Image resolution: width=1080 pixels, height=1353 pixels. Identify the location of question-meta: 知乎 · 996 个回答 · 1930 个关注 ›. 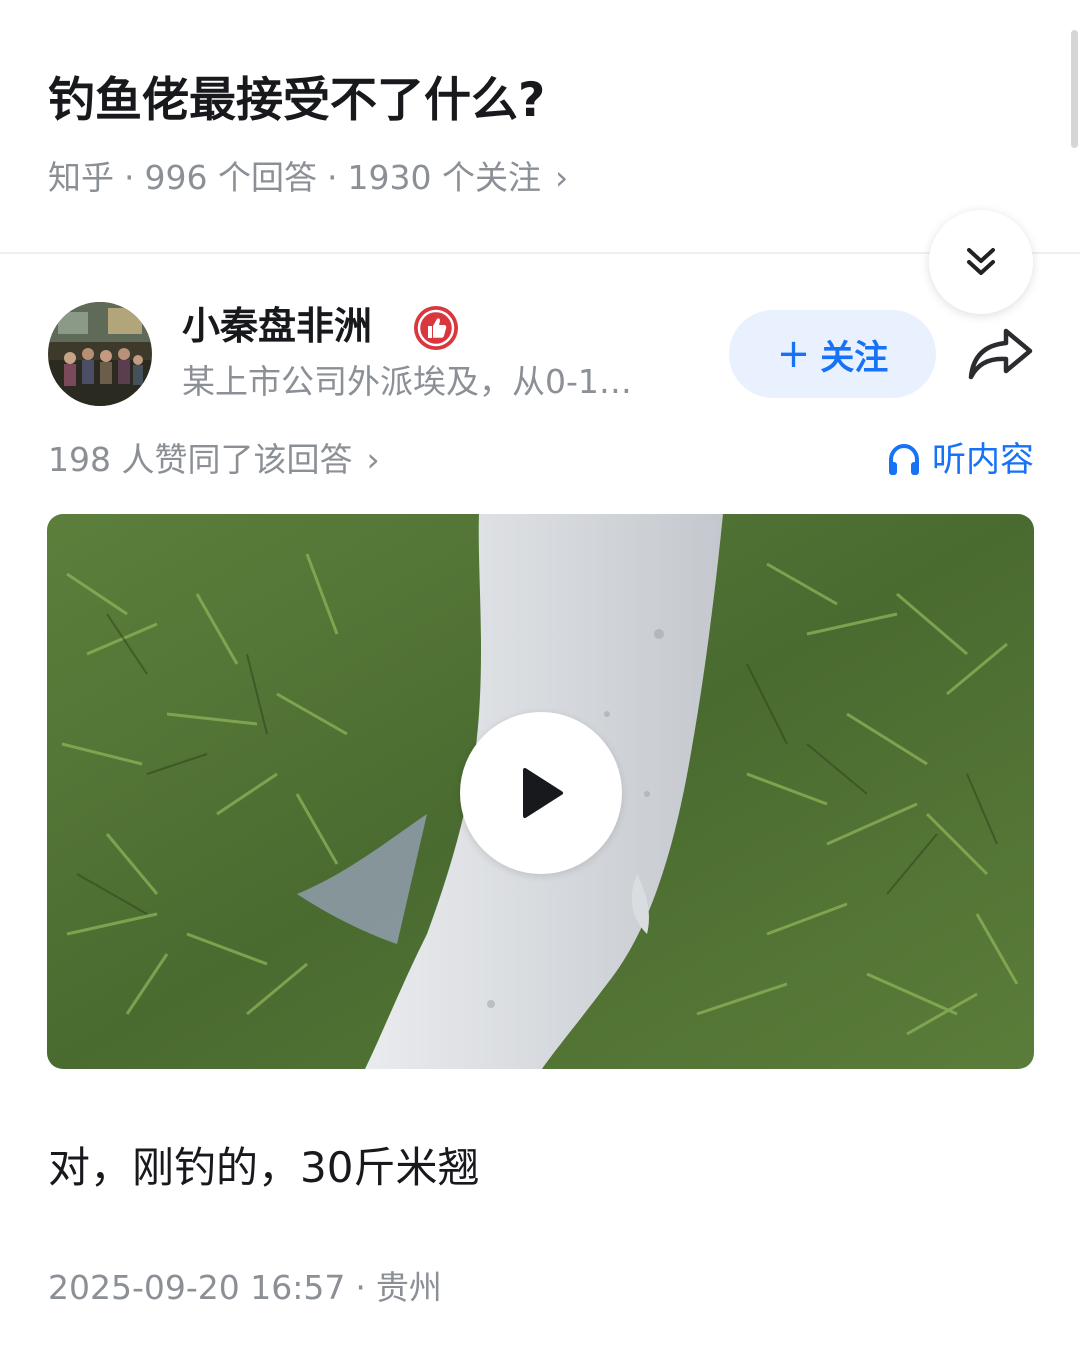
(308, 178).